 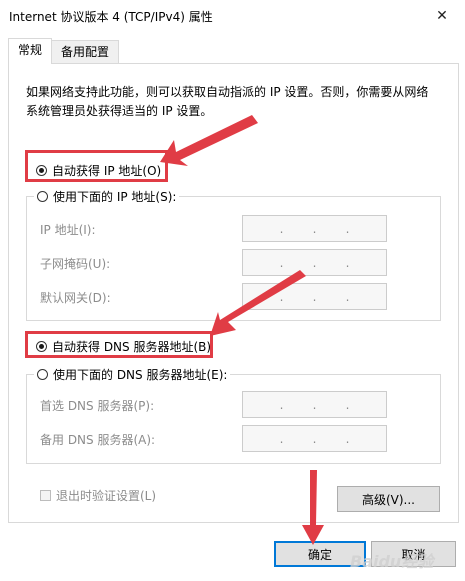 I want to click on manual-dns-radio: 使用下面的 DNS 服务器地址(E):, so click(x=132, y=374).